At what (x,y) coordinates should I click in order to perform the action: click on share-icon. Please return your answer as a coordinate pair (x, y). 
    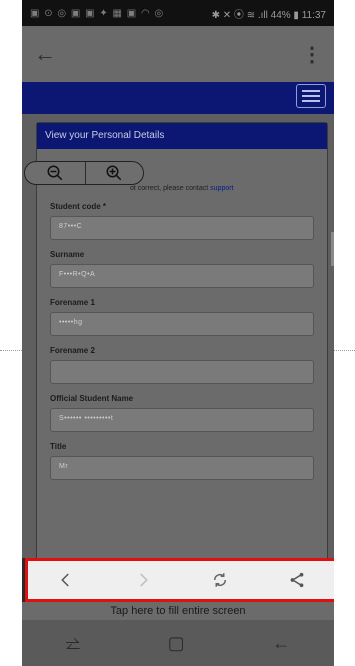
    Looking at the image, I should click on (297, 580).